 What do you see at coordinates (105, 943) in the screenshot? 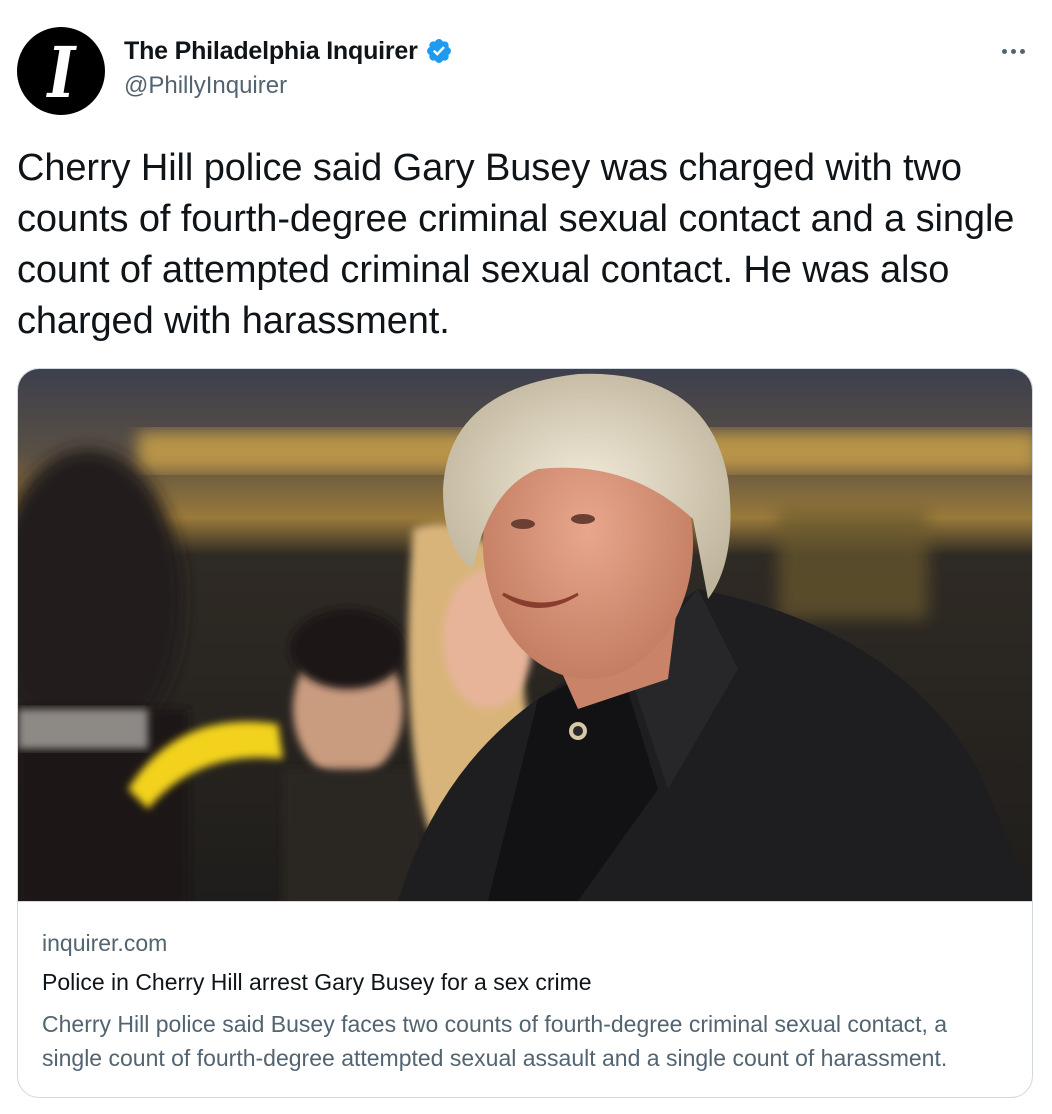
I see `card-domain: inquirer.com` at bounding box center [105, 943].